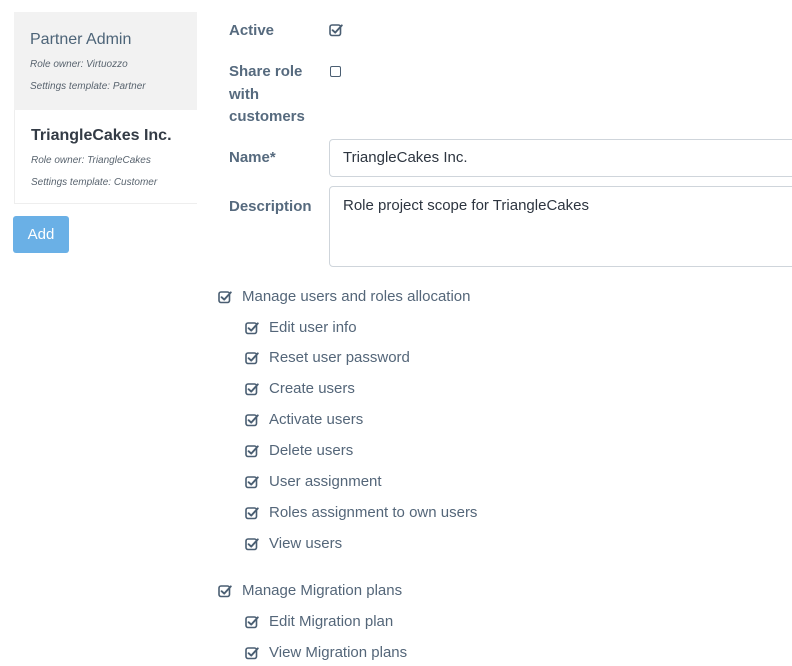  What do you see at coordinates (560, 226) in the screenshot?
I see `description-field: Role project scope for TriangleCakes` at bounding box center [560, 226].